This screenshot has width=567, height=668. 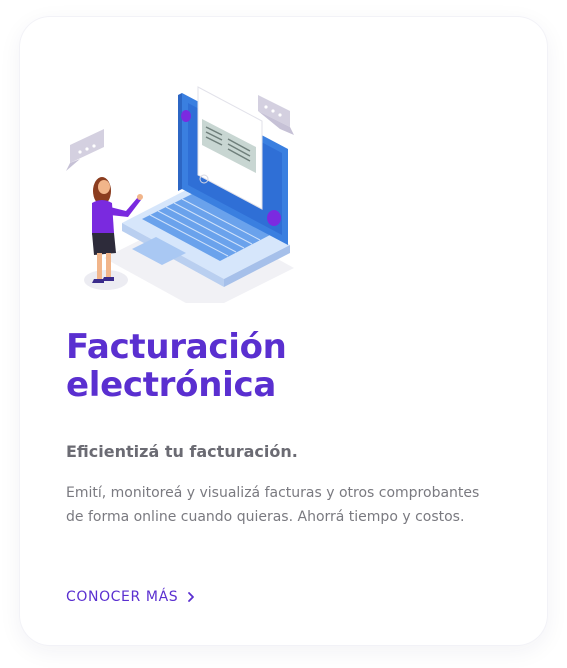 I want to click on conocer-mas-label: CONOCER MÁS, so click(x=122, y=597).